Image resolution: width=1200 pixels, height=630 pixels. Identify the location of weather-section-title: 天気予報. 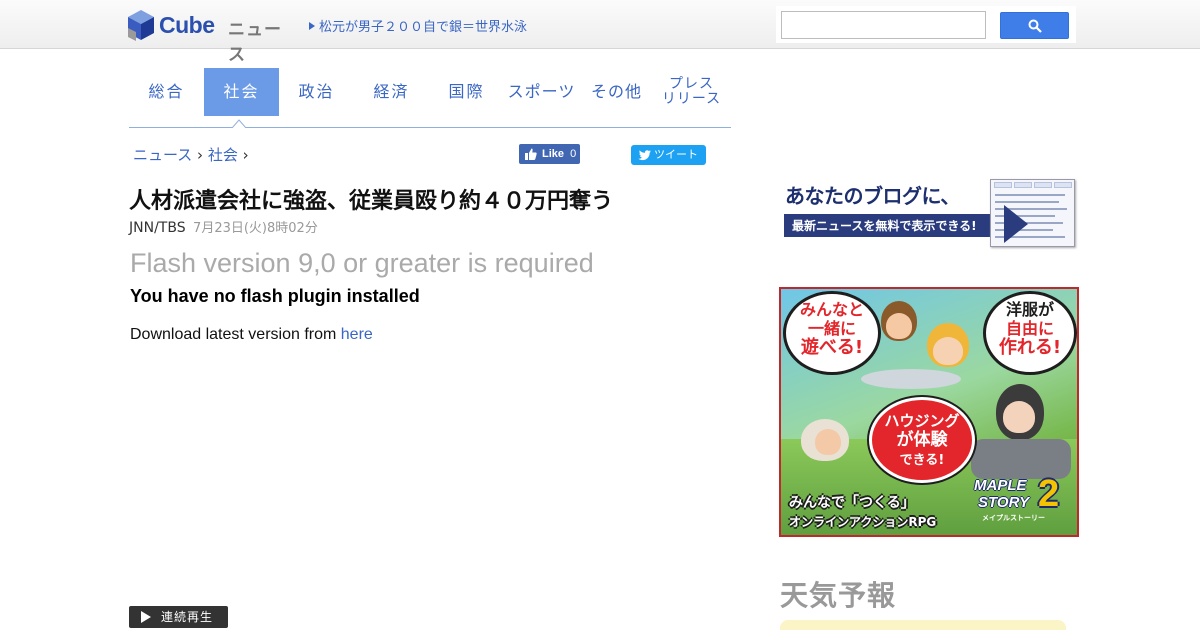
(838, 595).